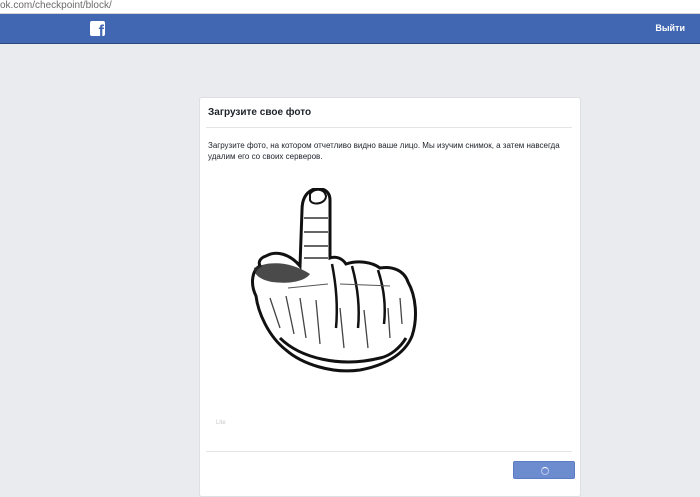  What do you see at coordinates (334, 280) in the screenshot?
I see `uploaded-photo` at bounding box center [334, 280].